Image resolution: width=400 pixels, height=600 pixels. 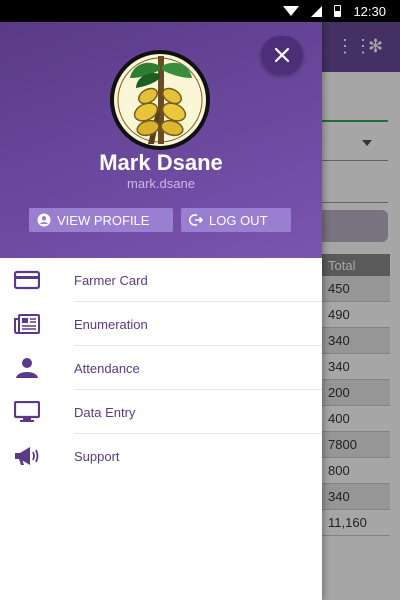 What do you see at coordinates (369, 11) in the screenshot?
I see `status-time: 12:30` at bounding box center [369, 11].